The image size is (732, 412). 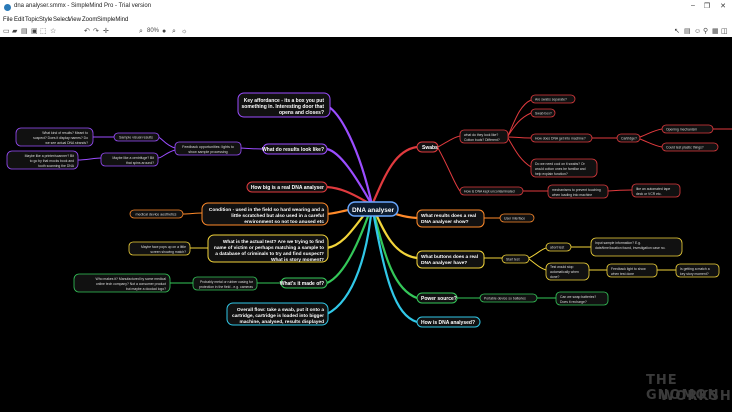 I want to click on topic-results-look: What do results look like?, so click(x=295, y=149).